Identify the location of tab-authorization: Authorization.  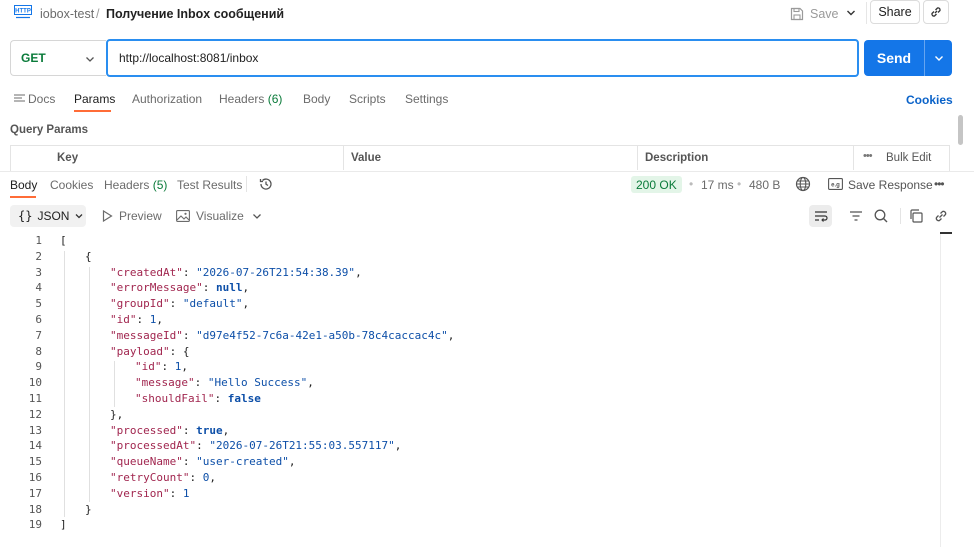
(167, 99).